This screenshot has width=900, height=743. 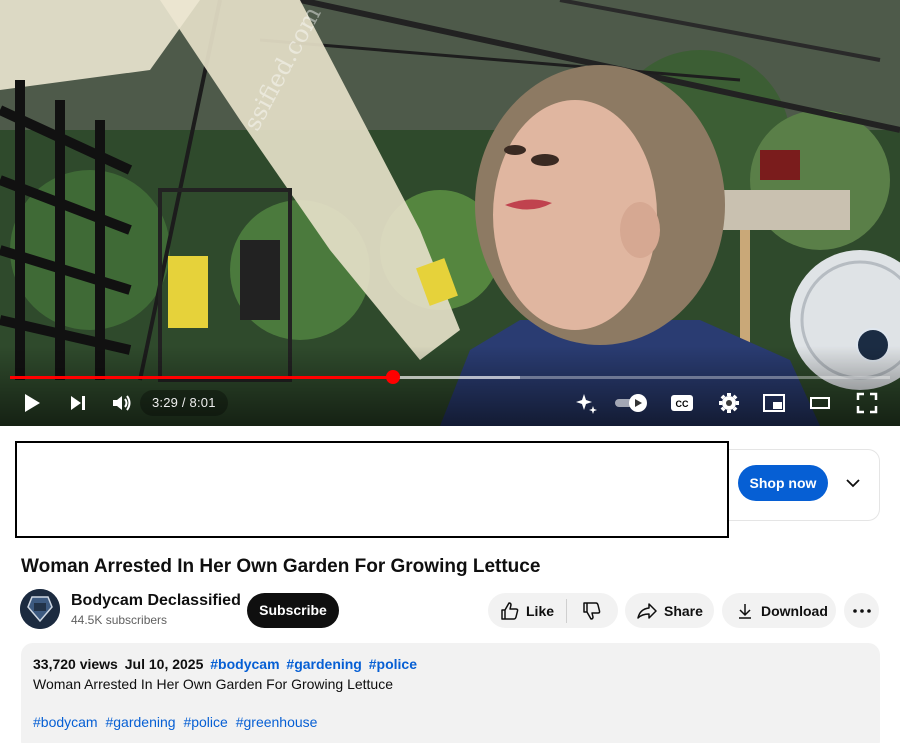 I want to click on fullscreen-icon, so click(x=867, y=403).